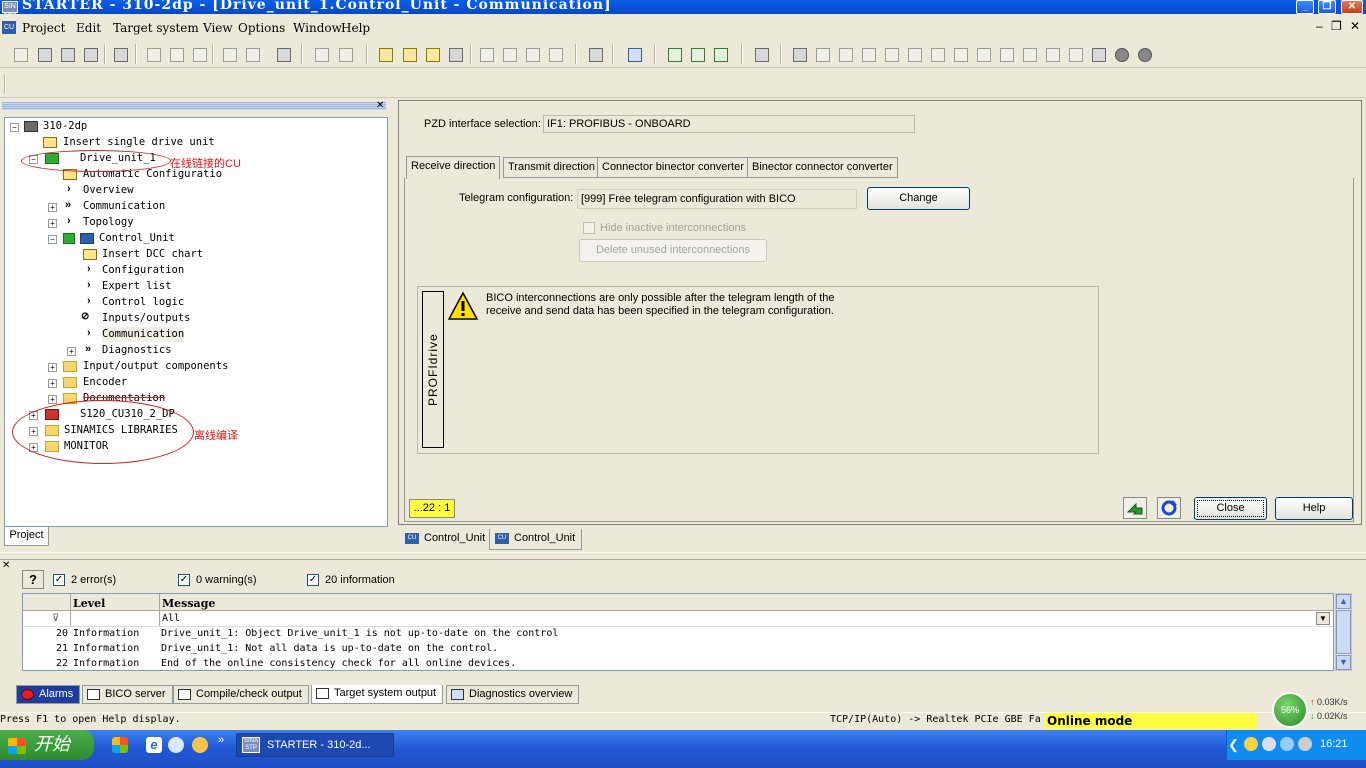 The image size is (1366, 768). Describe the element at coordinates (761, 54) in the screenshot. I see `tool-f-icon` at that location.